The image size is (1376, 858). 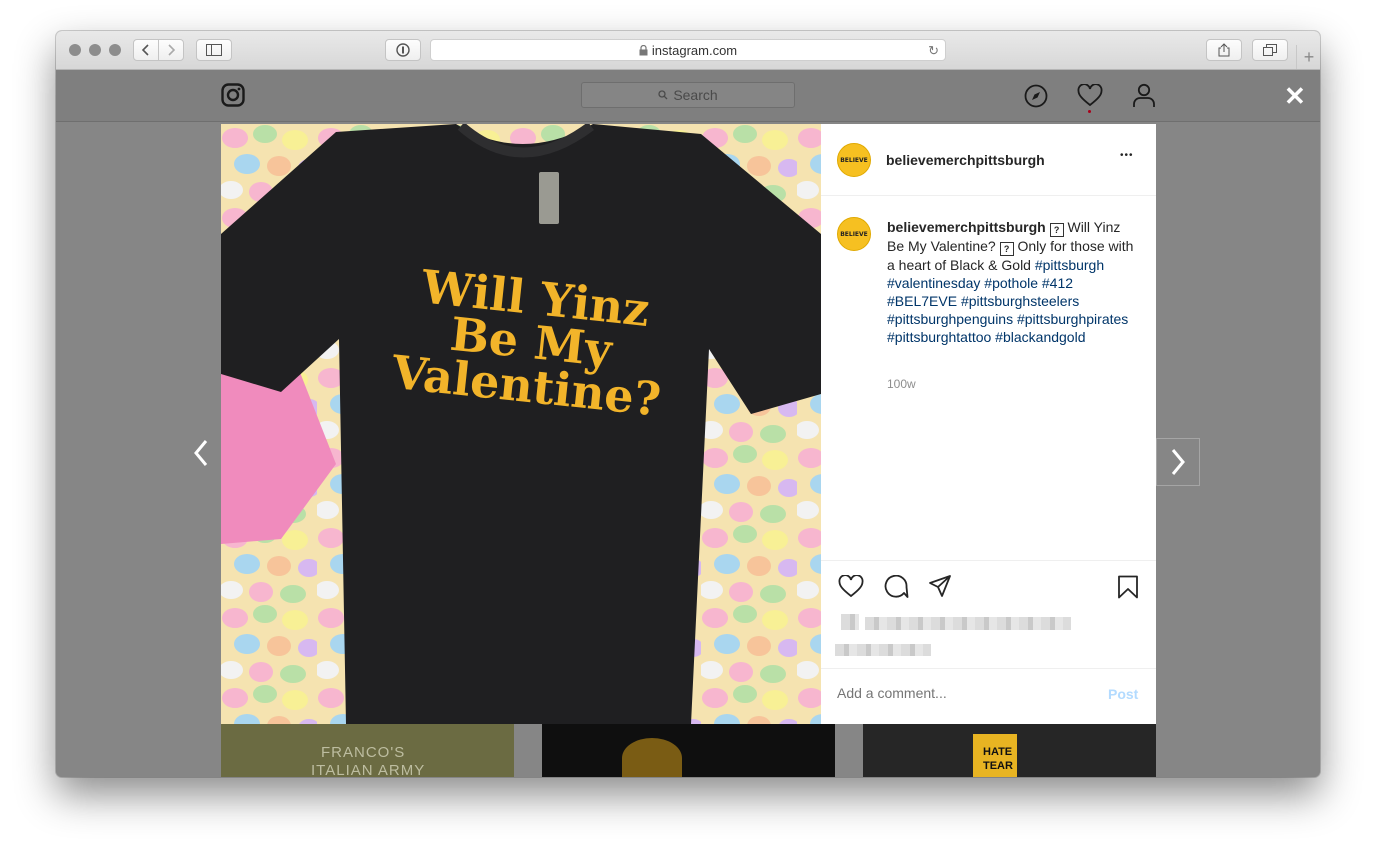 What do you see at coordinates (933, 51) in the screenshot?
I see `reload-icon: ↻` at bounding box center [933, 51].